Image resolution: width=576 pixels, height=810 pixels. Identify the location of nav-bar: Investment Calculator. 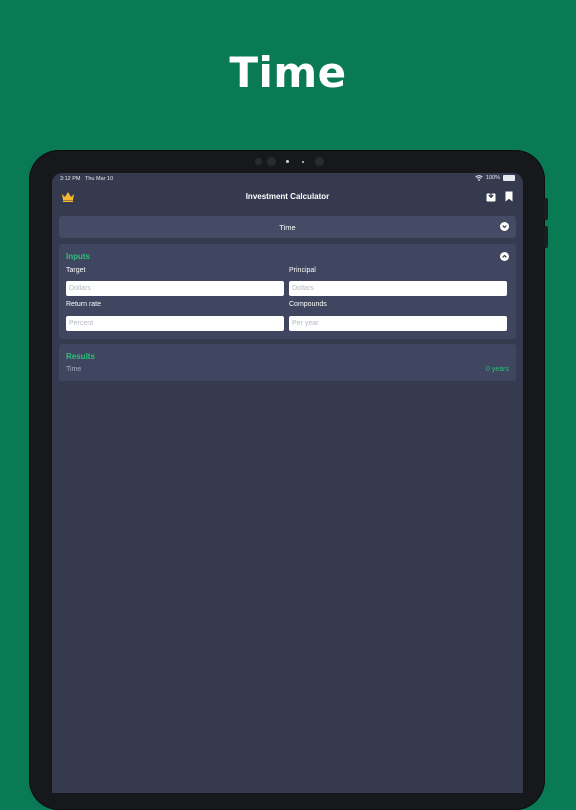
(287, 197).